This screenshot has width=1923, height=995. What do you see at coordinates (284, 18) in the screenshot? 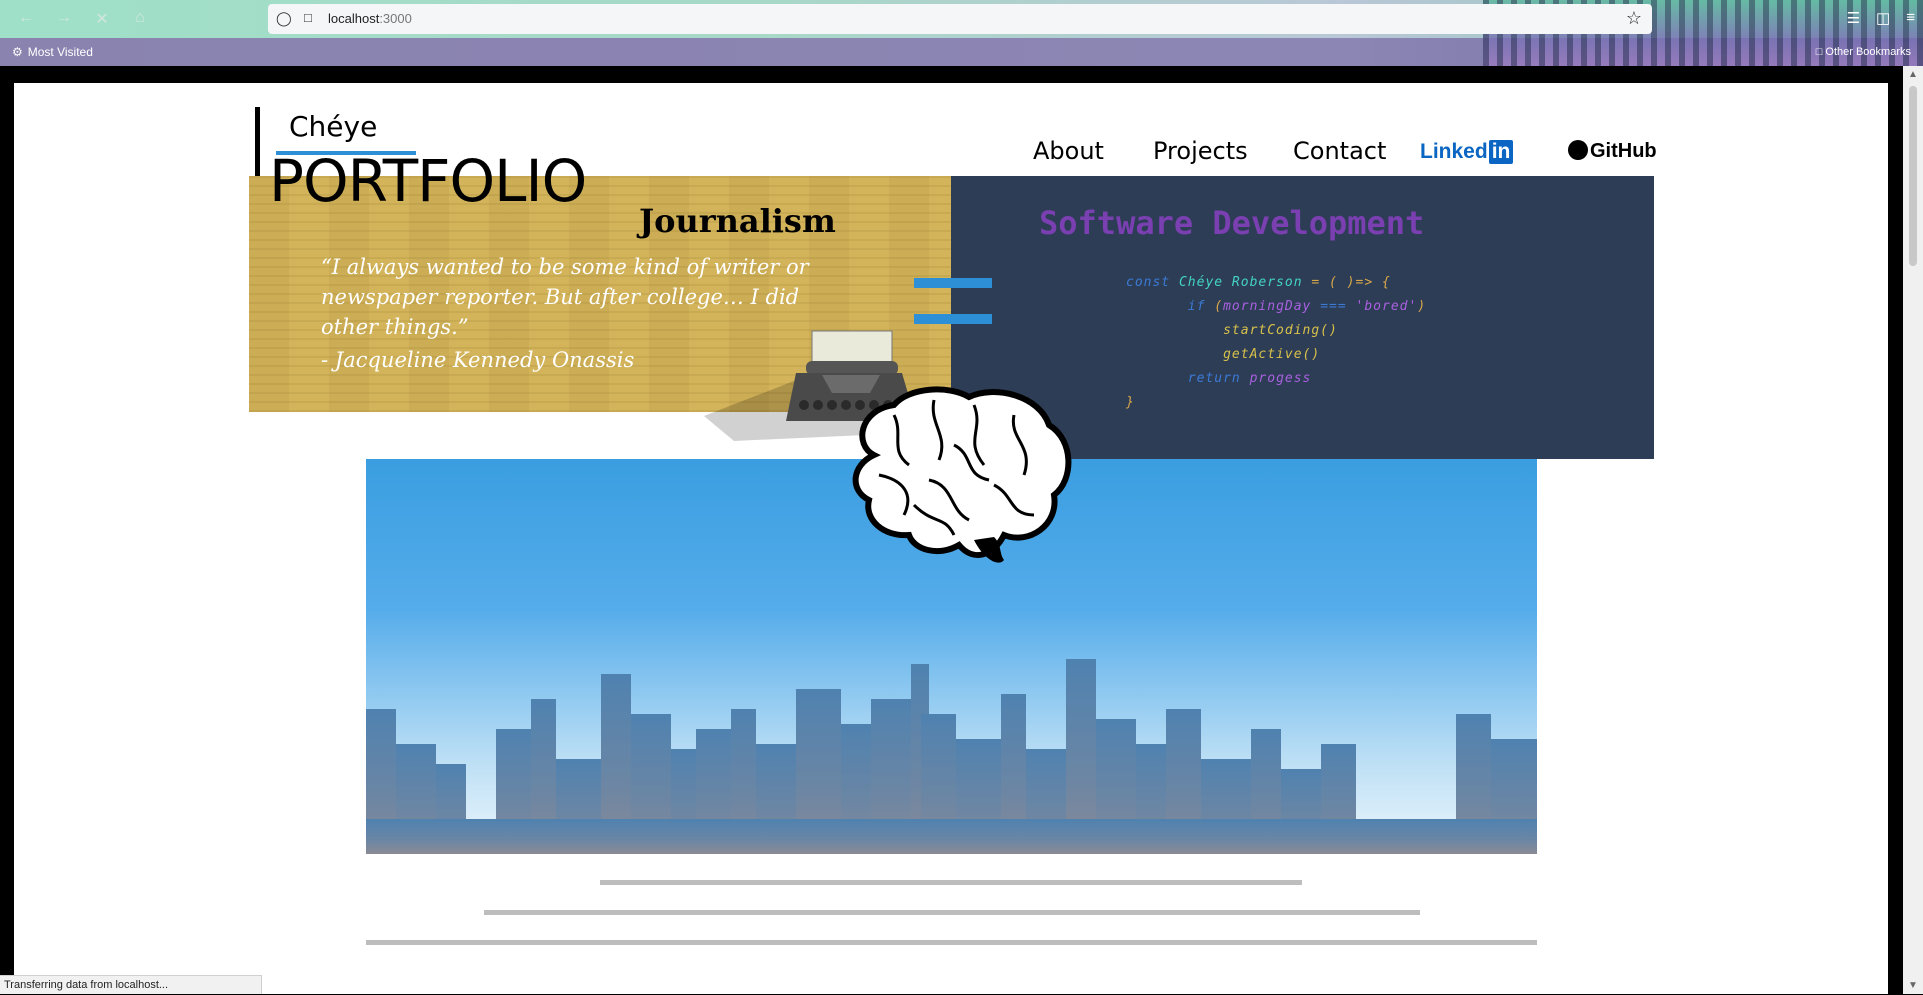
I see `shield-icon: ◯` at bounding box center [284, 18].